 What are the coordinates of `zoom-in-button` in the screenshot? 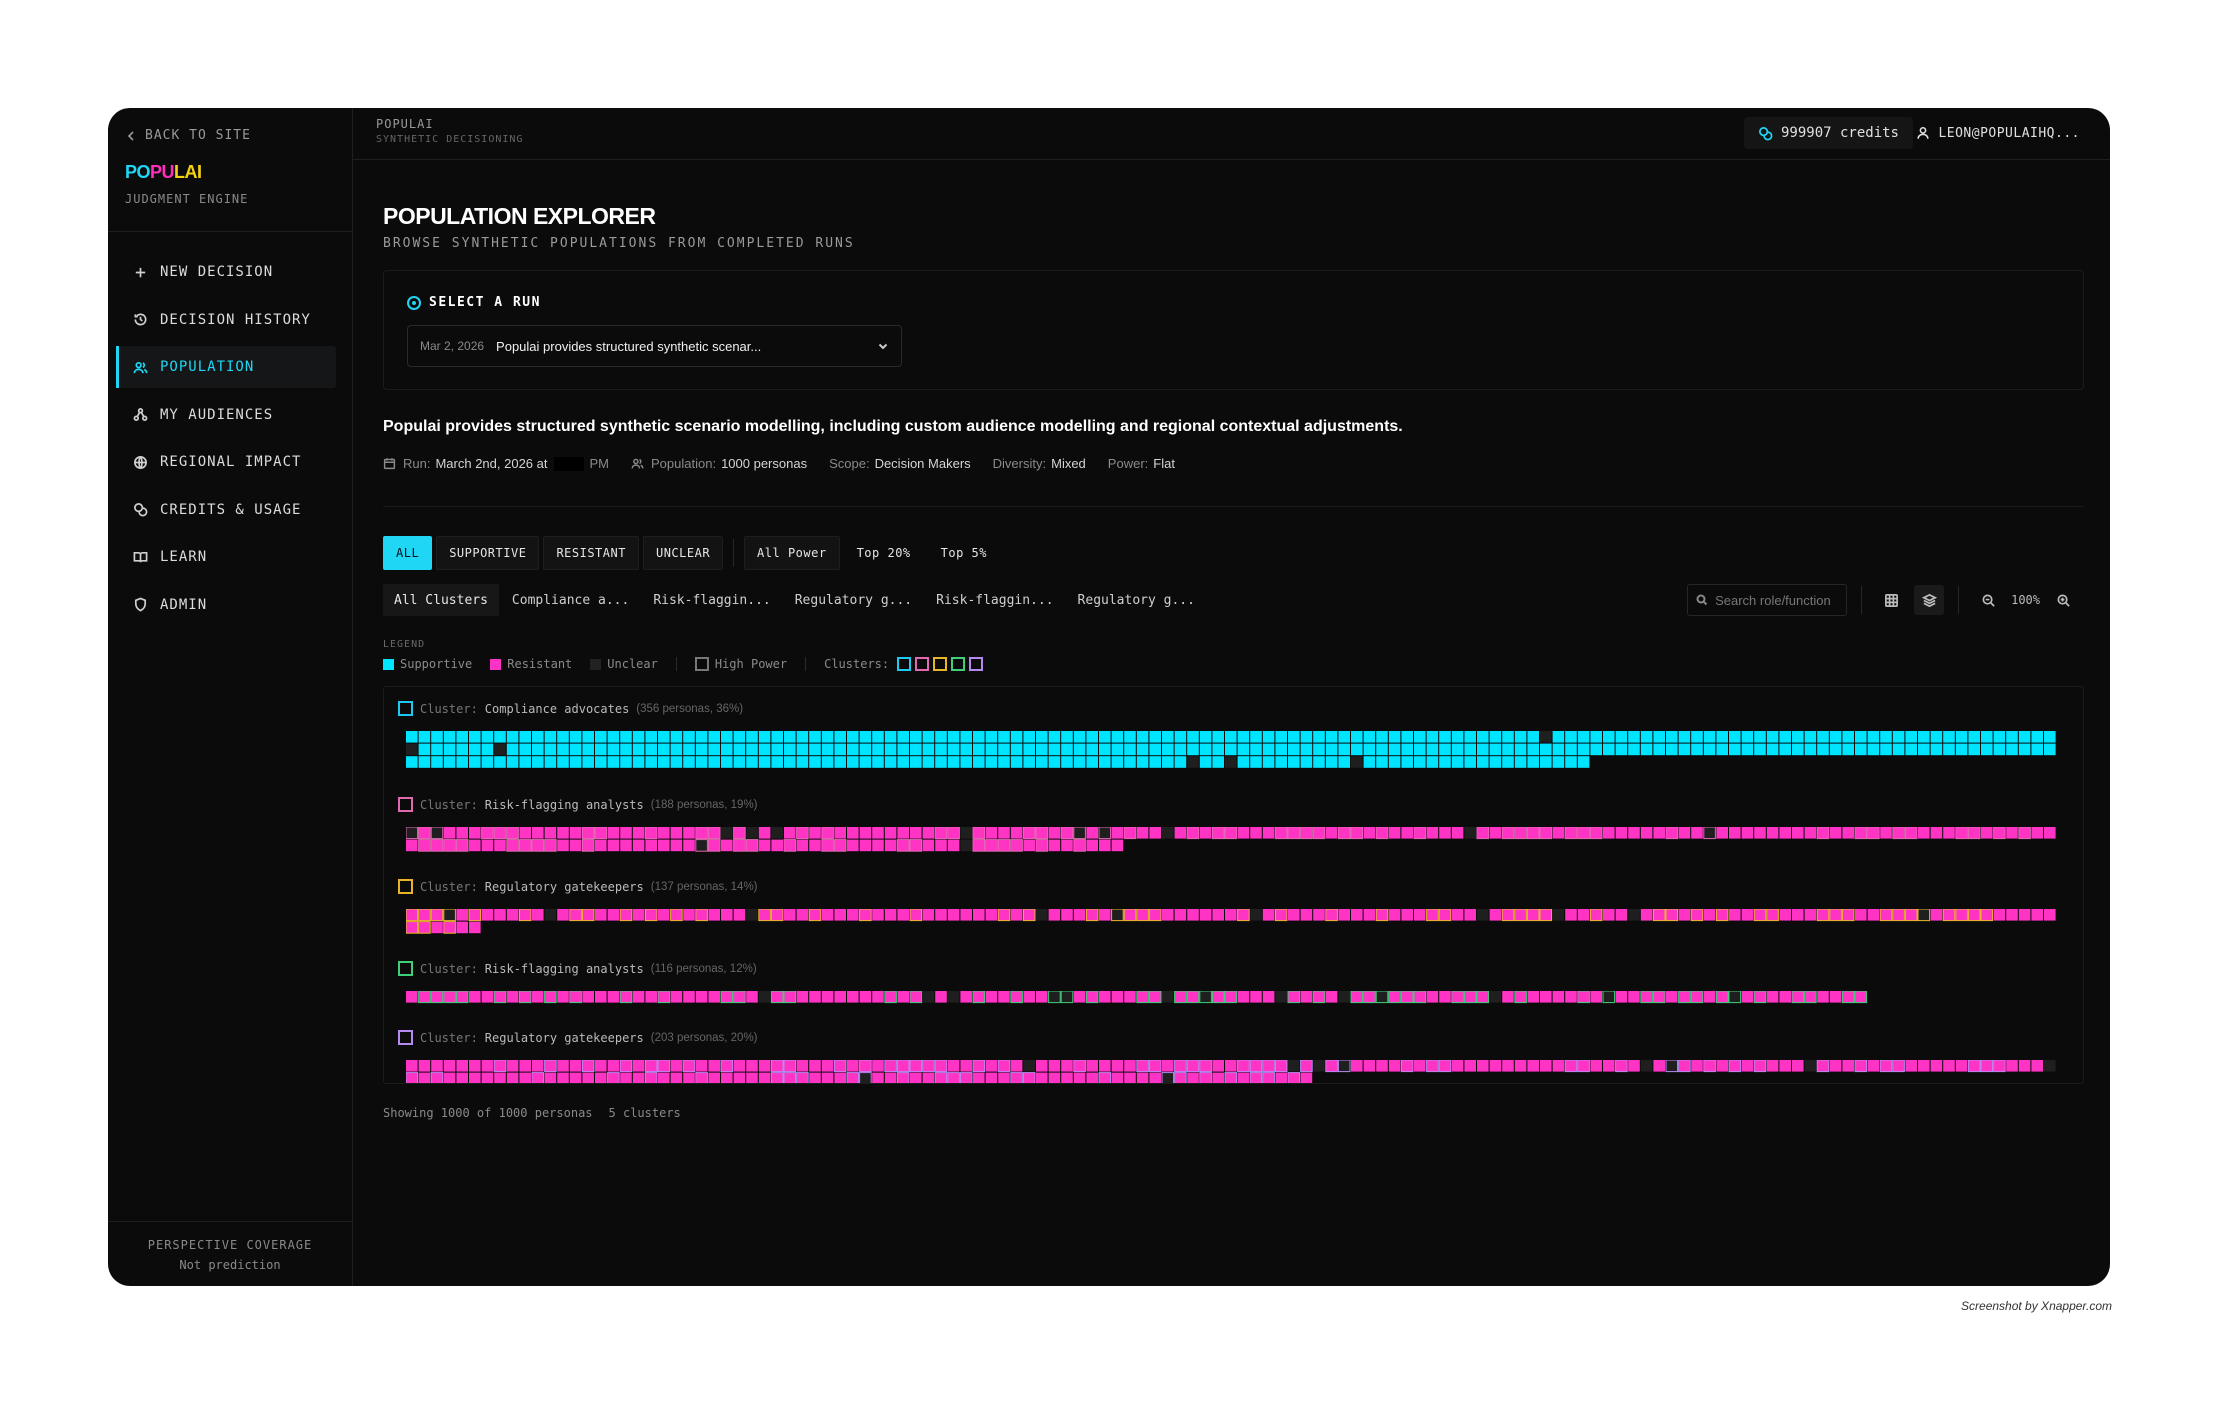 It's located at (2063, 600).